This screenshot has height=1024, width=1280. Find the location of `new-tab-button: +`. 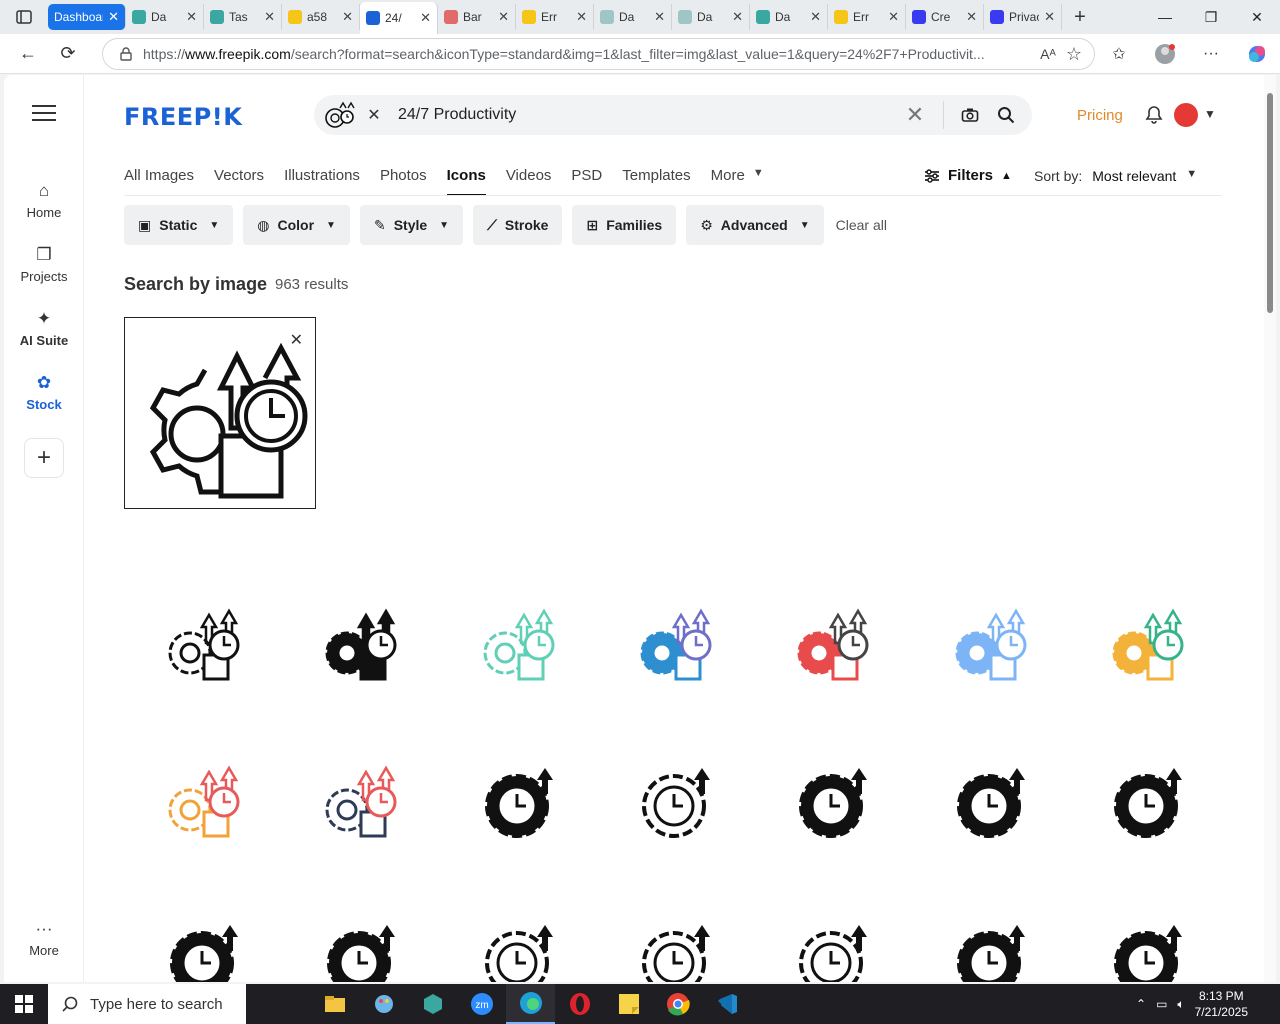

new-tab-button: + is located at coordinates (1080, 17).